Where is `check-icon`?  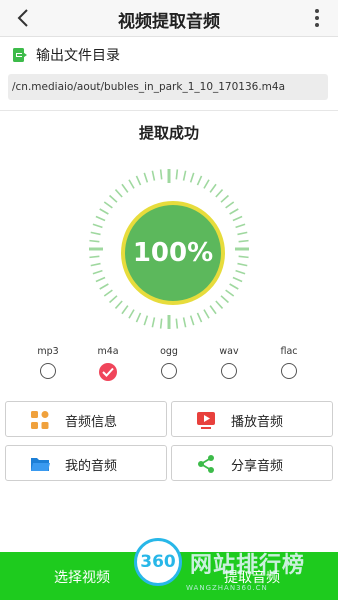 check-icon is located at coordinates (108, 372).